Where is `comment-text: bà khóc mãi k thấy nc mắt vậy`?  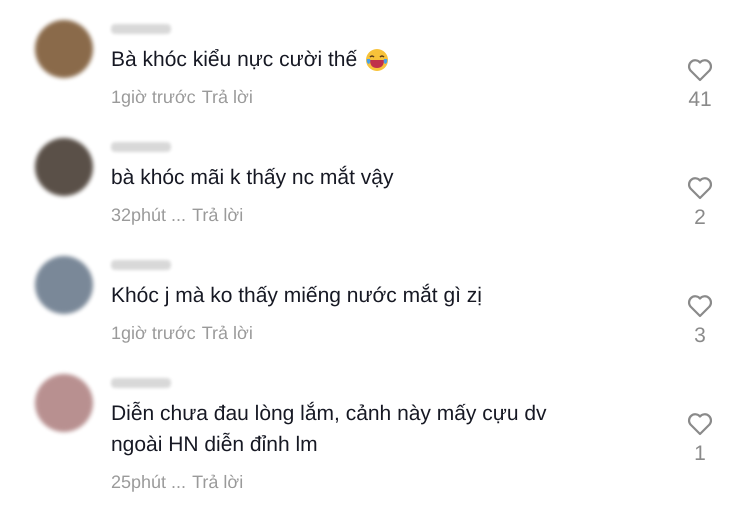
comment-text: bà khóc mãi k thấy nc mắt vậy is located at coordinates (252, 177).